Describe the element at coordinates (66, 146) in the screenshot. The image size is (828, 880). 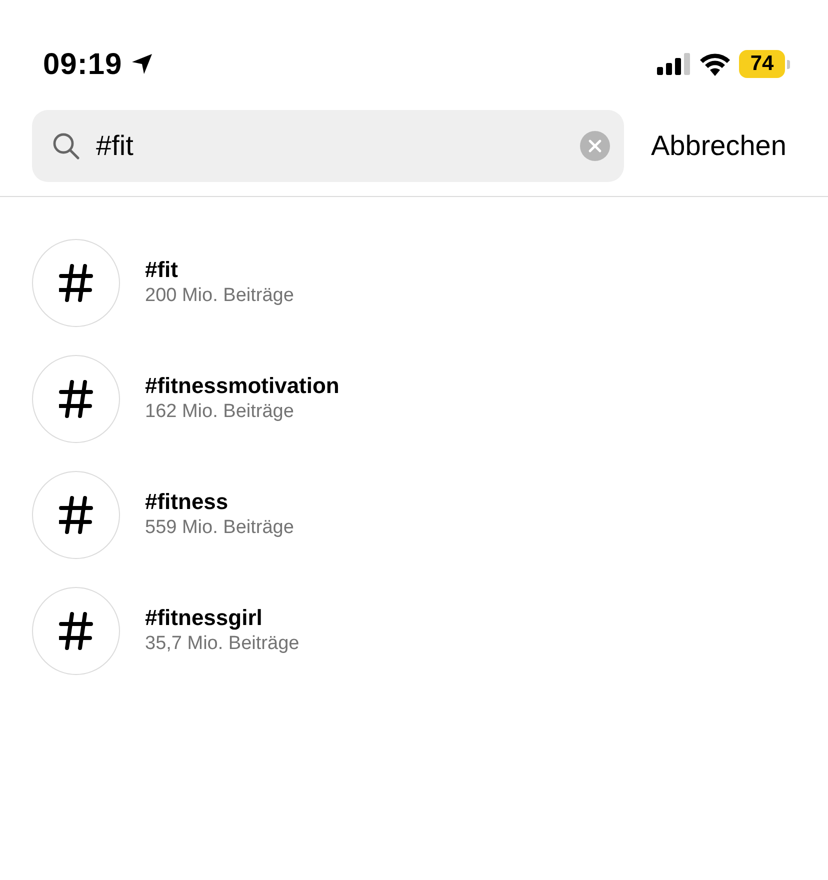
I see `search-icon` at that location.